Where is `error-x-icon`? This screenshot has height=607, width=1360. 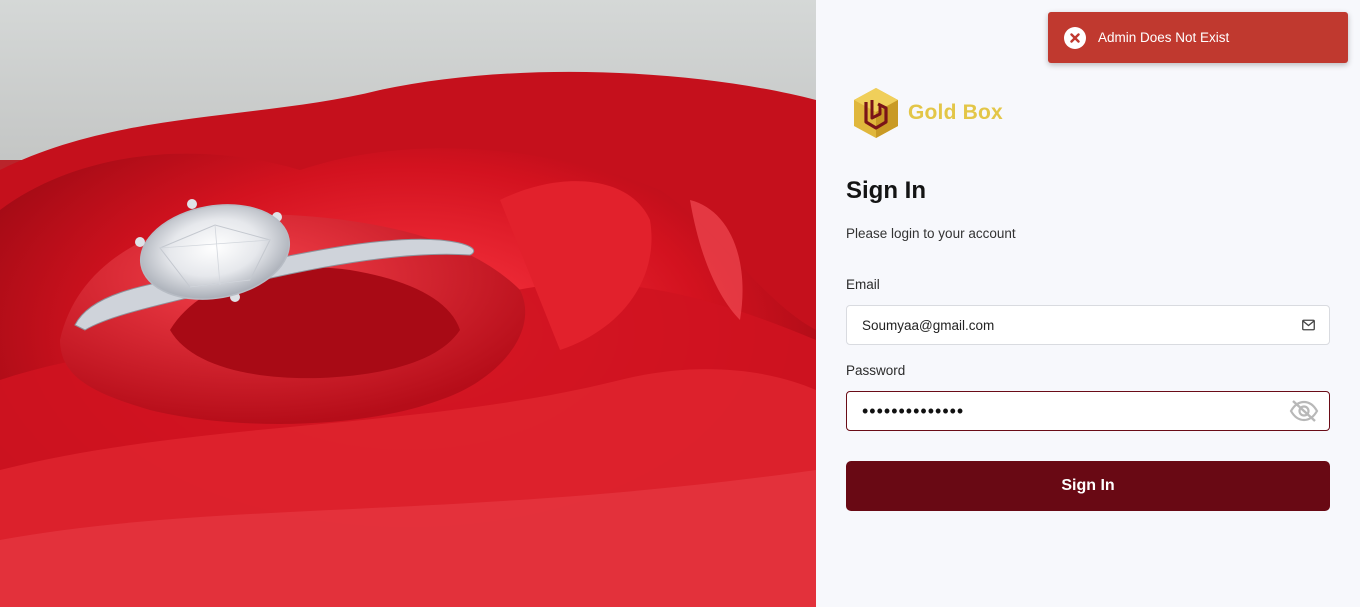 error-x-icon is located at coordinates (1075, 37).